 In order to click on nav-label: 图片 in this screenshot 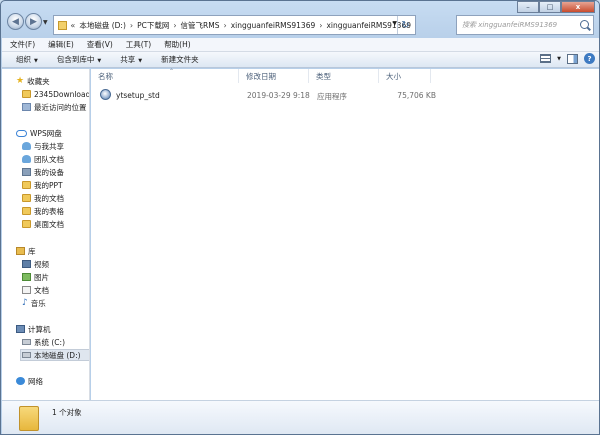, I will do `click(41, 277)`.